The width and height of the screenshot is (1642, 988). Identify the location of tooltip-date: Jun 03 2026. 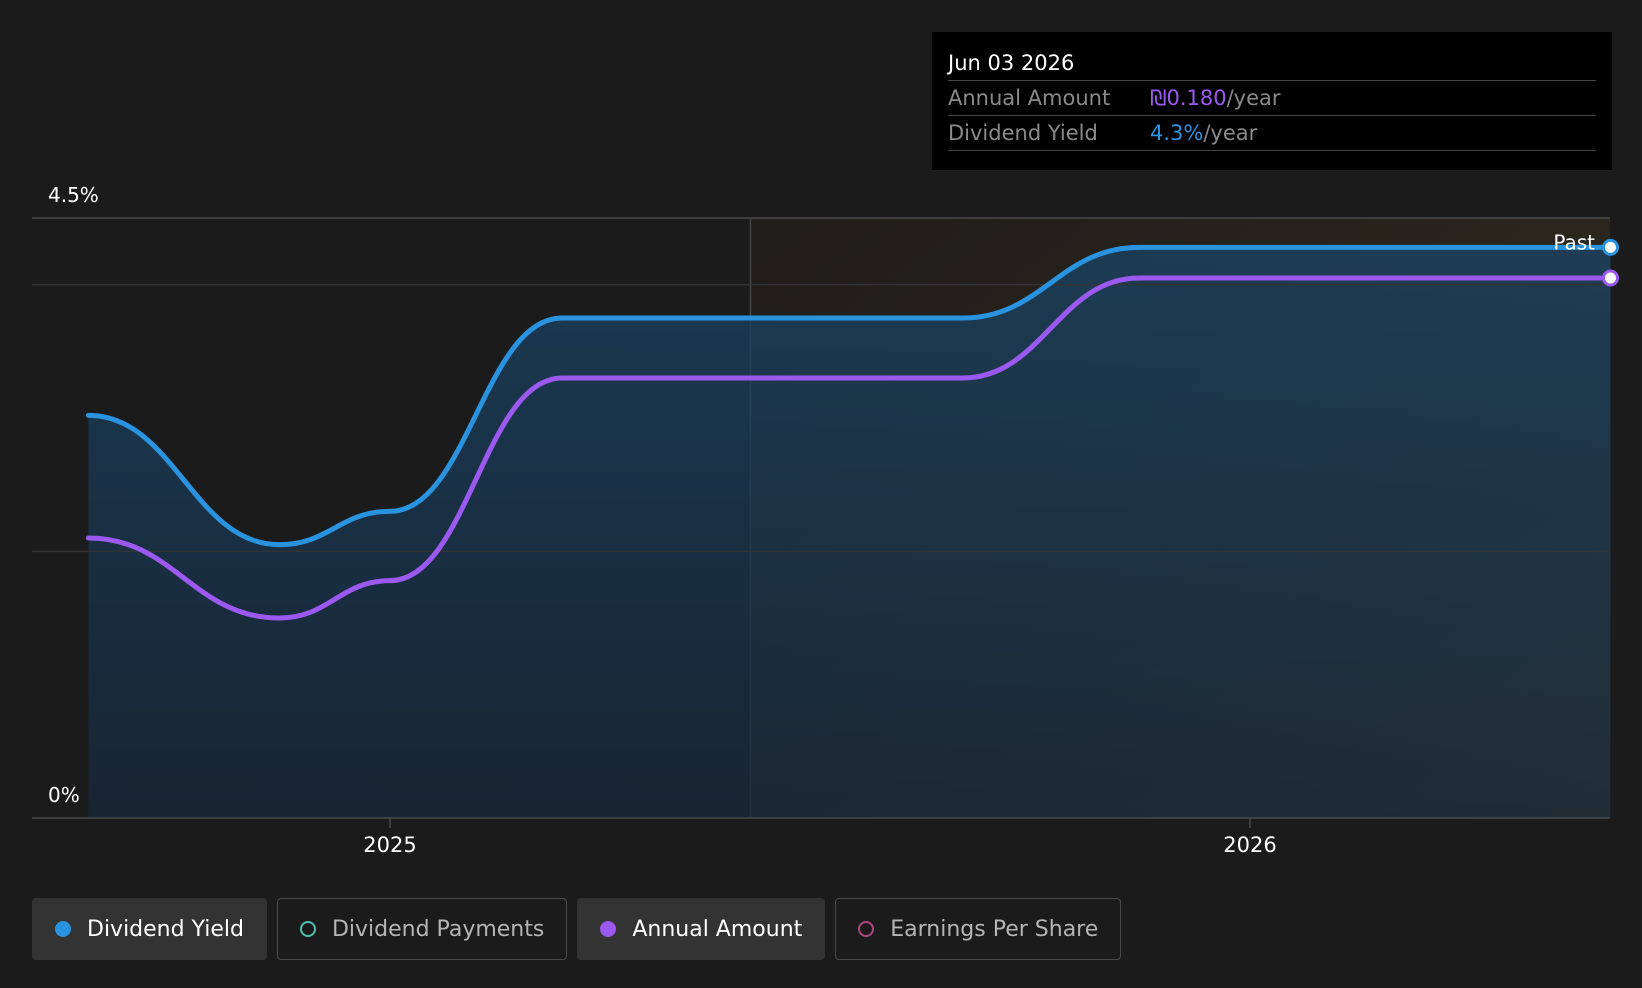
(1272, 63).